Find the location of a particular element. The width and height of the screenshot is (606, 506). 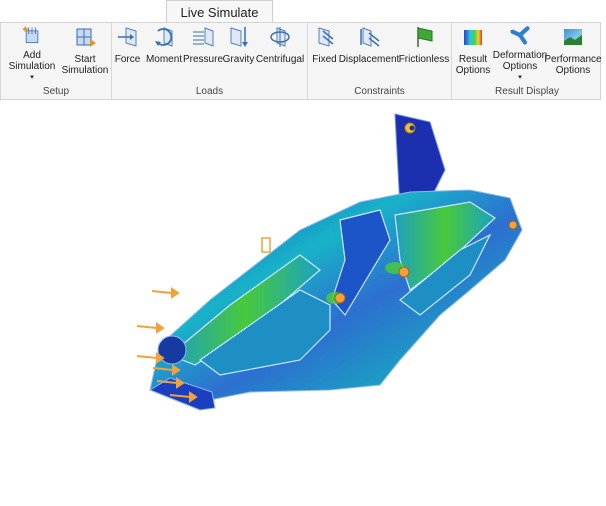

setup-group-label: Setup is located at coordinates (56, 91).